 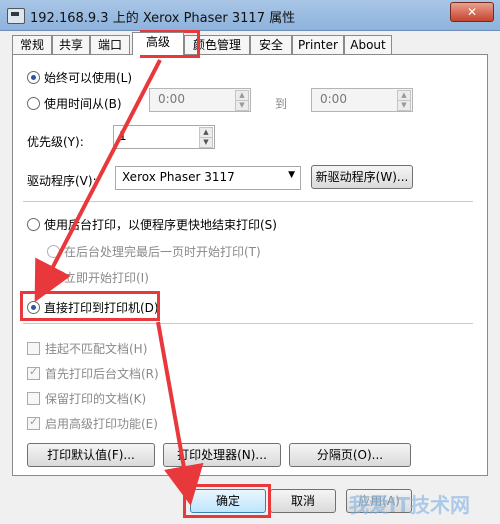 I want to click on watermark: 我爱IT技术网, so click(x=409, y=505).